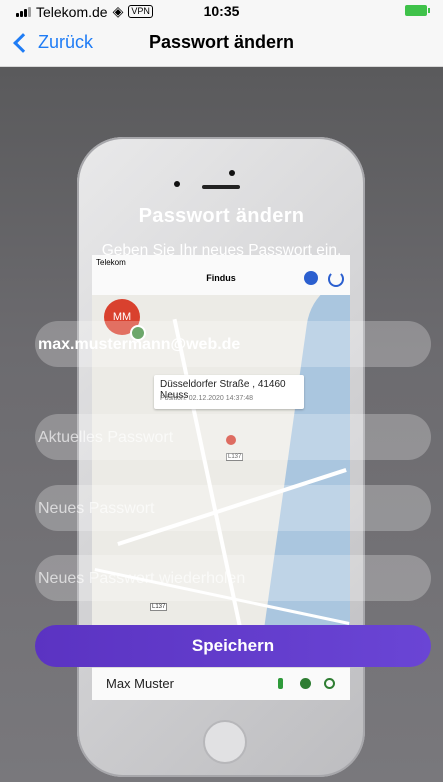  What do you see at coordinates (177, 184) in the screenshot?
I see `sensor-dot` at bounding box center [177, 184].